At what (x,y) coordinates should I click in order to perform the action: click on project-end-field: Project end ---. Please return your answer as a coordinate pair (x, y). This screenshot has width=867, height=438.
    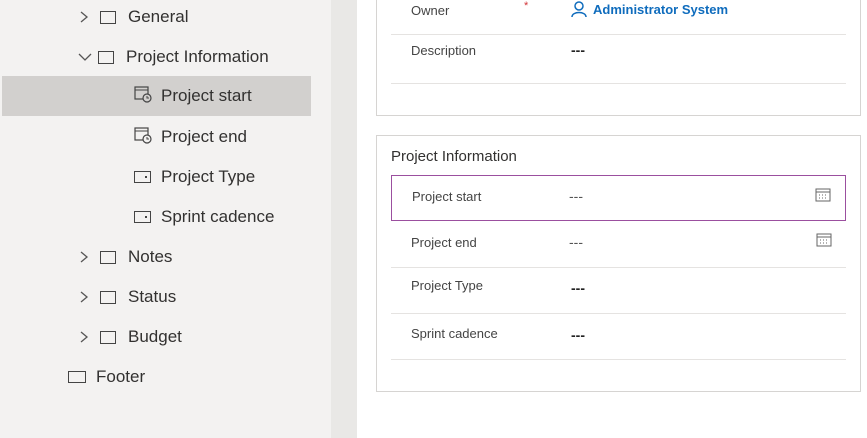
    Looking at the image, I should click on (618, 244).